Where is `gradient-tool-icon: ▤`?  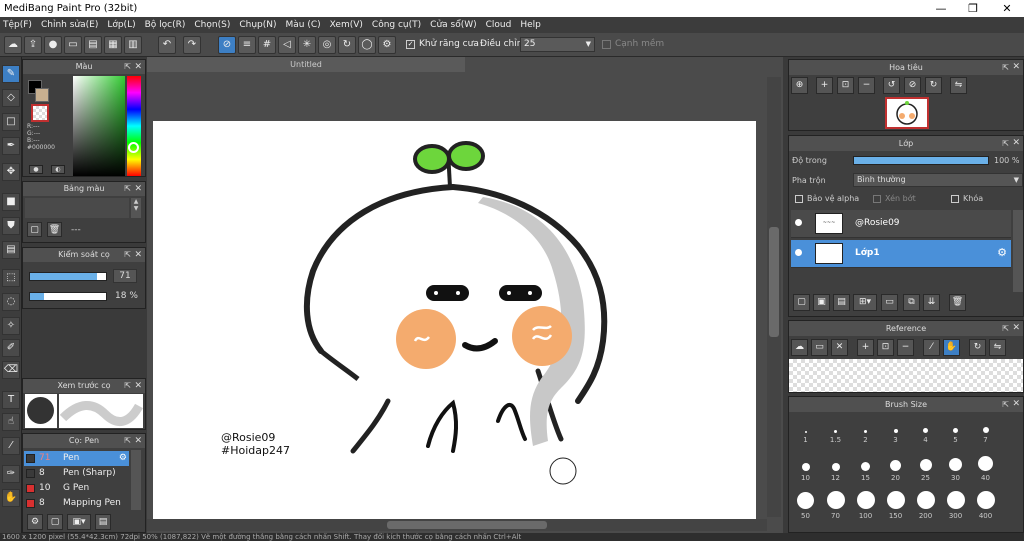 gradient-tool-icon: ▤ is located at coordinates (11, 250).